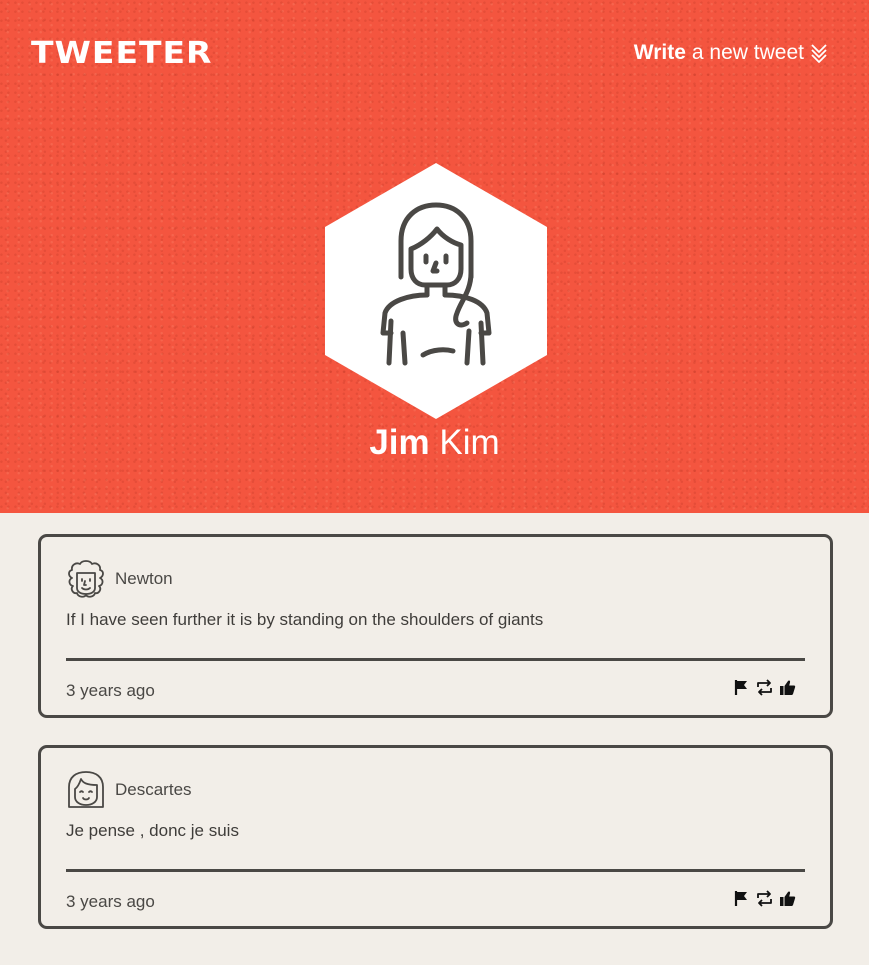  I want to click on profile-avatar, so click(436, 291).